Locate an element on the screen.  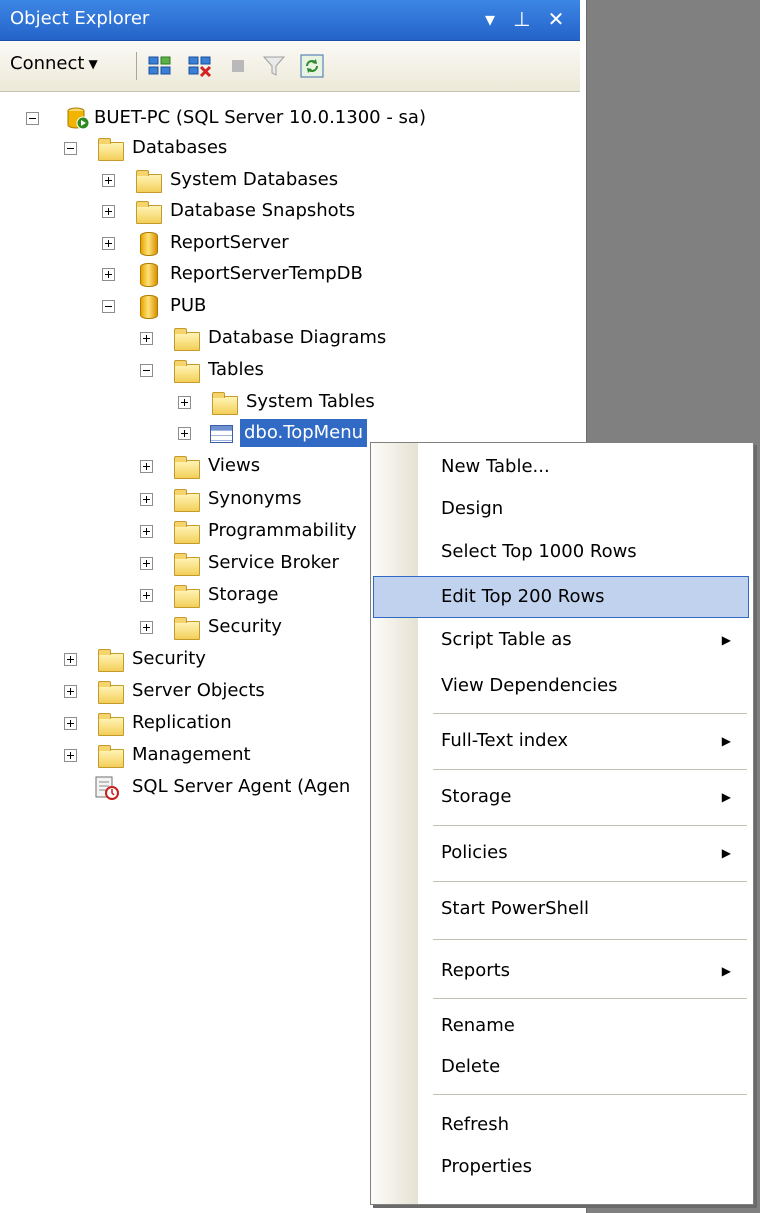
menu-item-label: Select Top 1000 Rows is located at coordinates (539, 551).